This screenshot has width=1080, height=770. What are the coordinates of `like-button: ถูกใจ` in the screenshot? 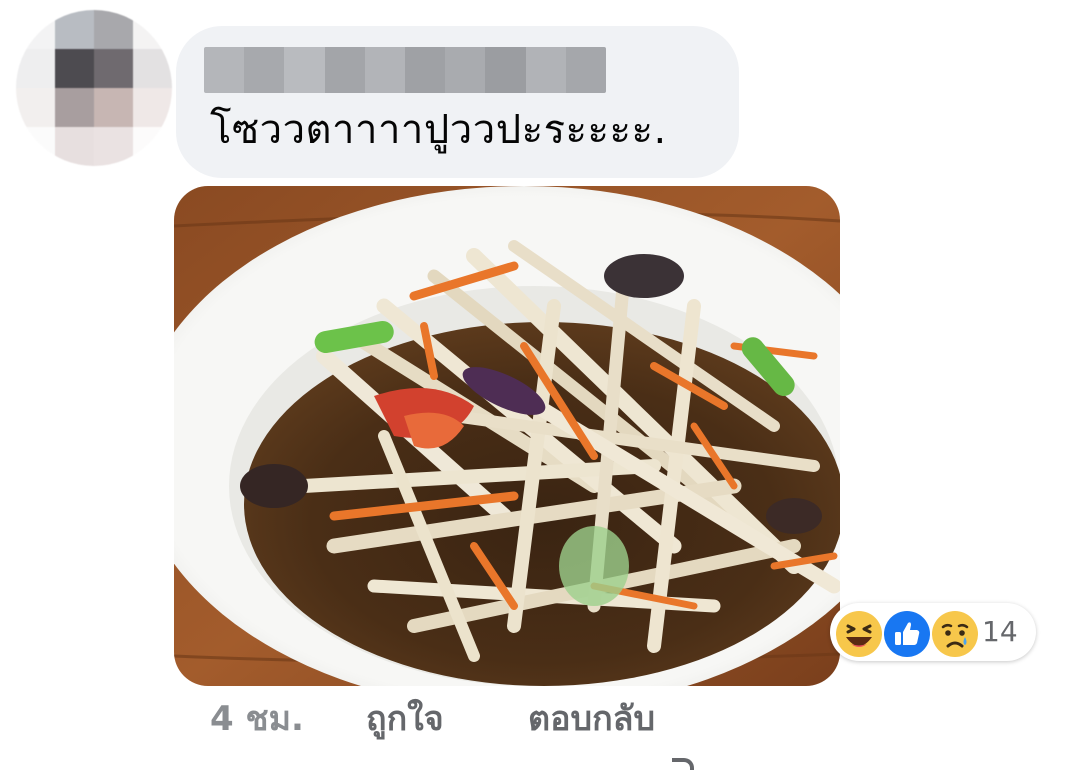 It's located at (405, 719).